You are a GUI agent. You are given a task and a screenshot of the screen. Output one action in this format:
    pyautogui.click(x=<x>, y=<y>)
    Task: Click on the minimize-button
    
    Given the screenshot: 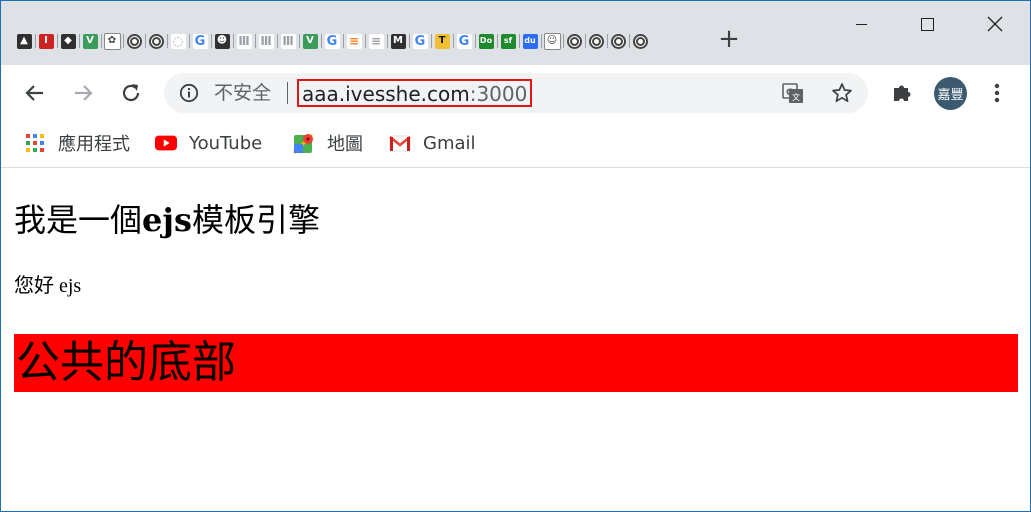 What is the action you would take?
    pyautogui.click(x=861, y=24)
    